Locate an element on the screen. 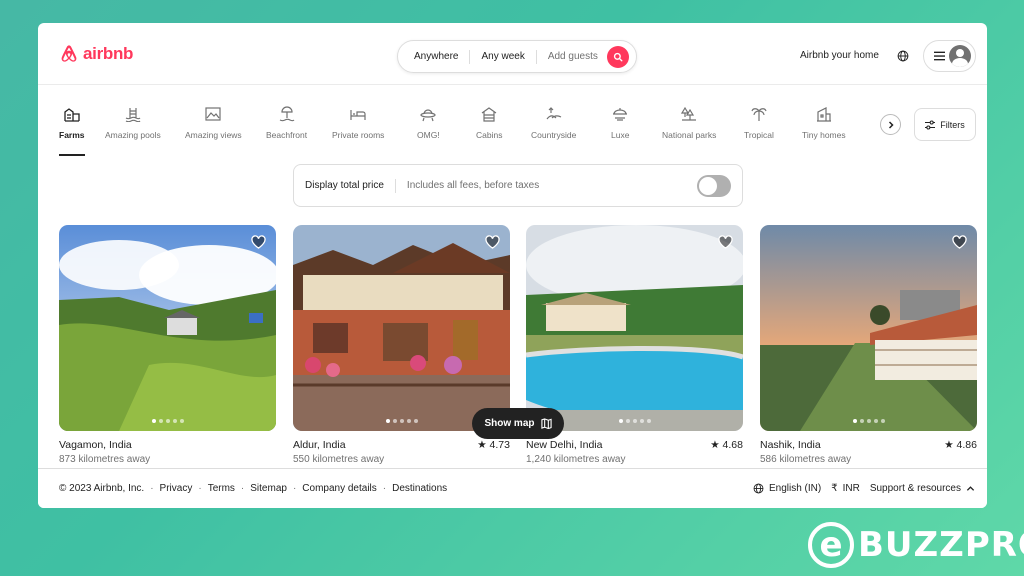  search-anywhere-button: Anywhere is located at coordinates (434, 56).